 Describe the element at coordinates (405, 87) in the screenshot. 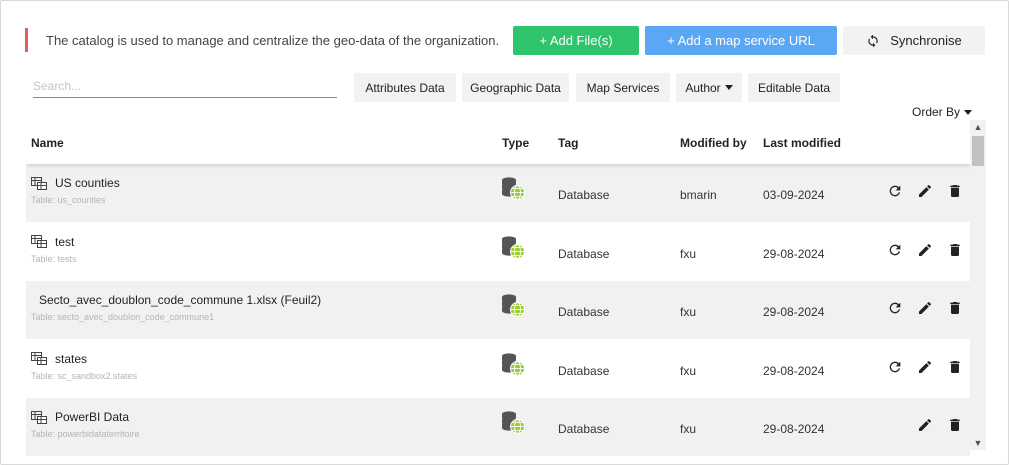

I see `filter-attributes-data: Attributes Data` at that location.